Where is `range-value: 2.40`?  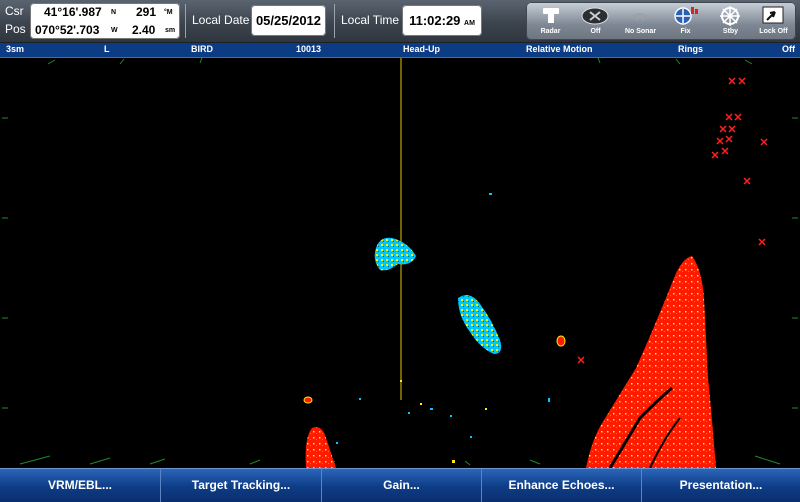 range-value: 2.40 is located at coordinates (144, 30).